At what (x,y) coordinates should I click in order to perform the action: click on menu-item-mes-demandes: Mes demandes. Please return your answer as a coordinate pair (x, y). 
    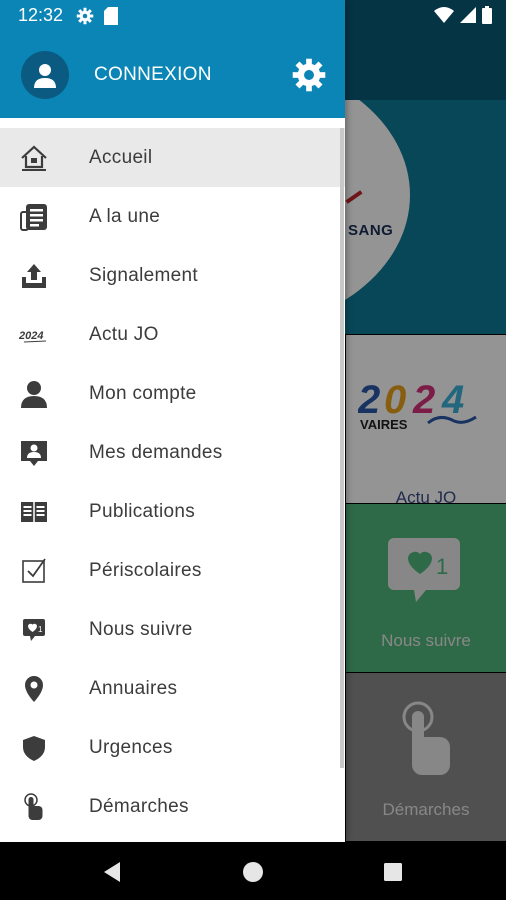
    Looking at the image, I should click on (172, 452).